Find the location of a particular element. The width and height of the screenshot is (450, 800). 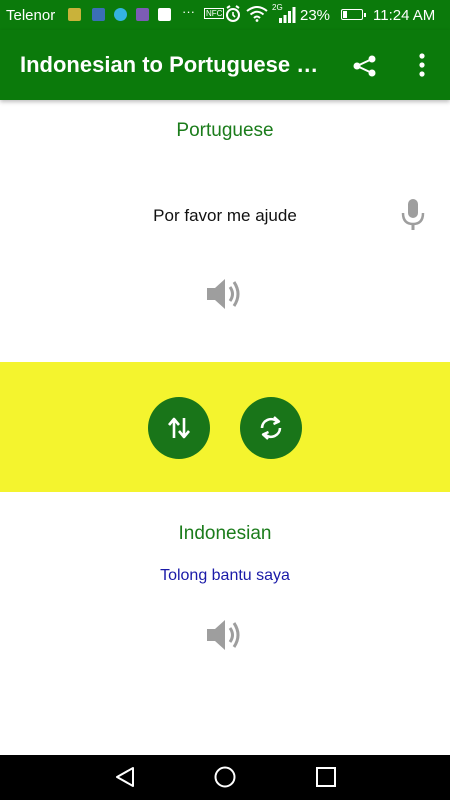

refresh-button is located at coordinates (271, 428).